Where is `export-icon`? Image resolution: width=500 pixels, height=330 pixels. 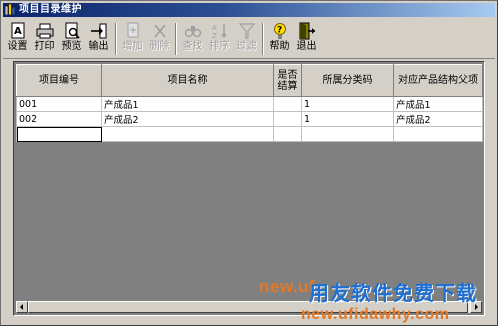 export-icon is located at coordinates (98, 31).